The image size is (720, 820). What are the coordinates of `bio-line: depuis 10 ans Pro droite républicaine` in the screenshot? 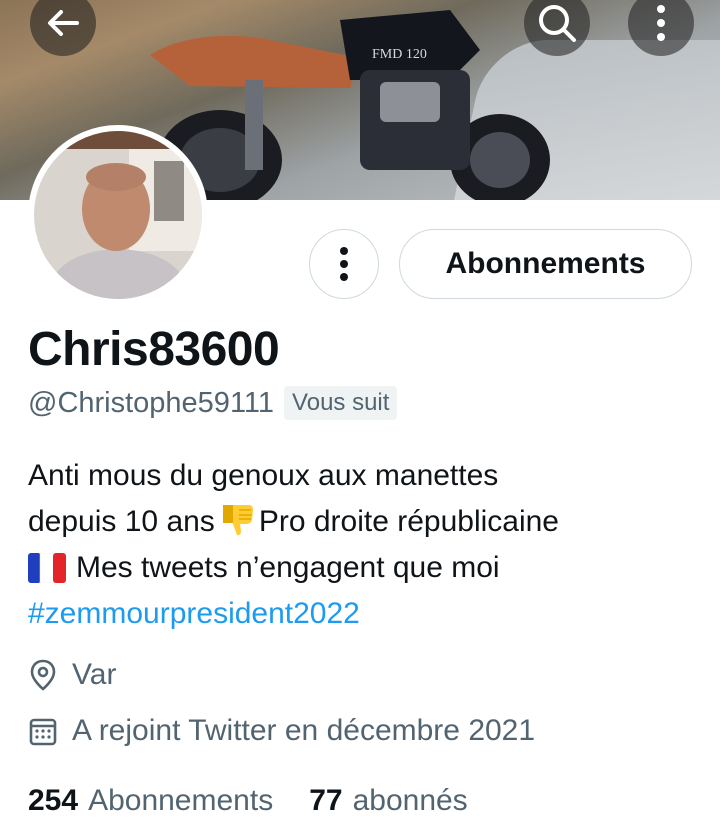 It's located at (368, 522).